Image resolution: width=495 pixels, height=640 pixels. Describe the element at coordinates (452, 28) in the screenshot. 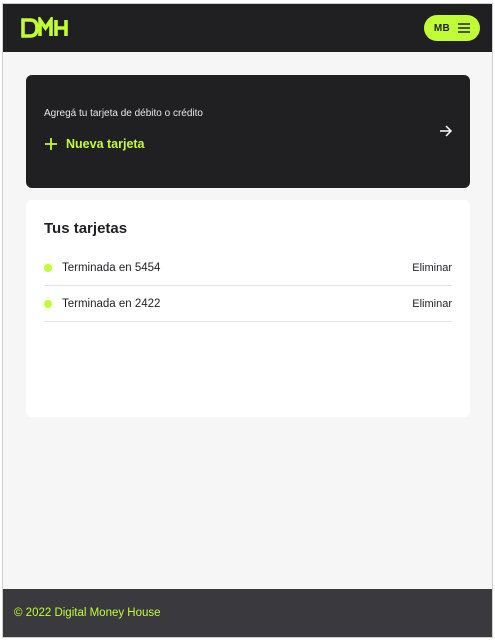

I see `user-menu-button: MB` at that location.